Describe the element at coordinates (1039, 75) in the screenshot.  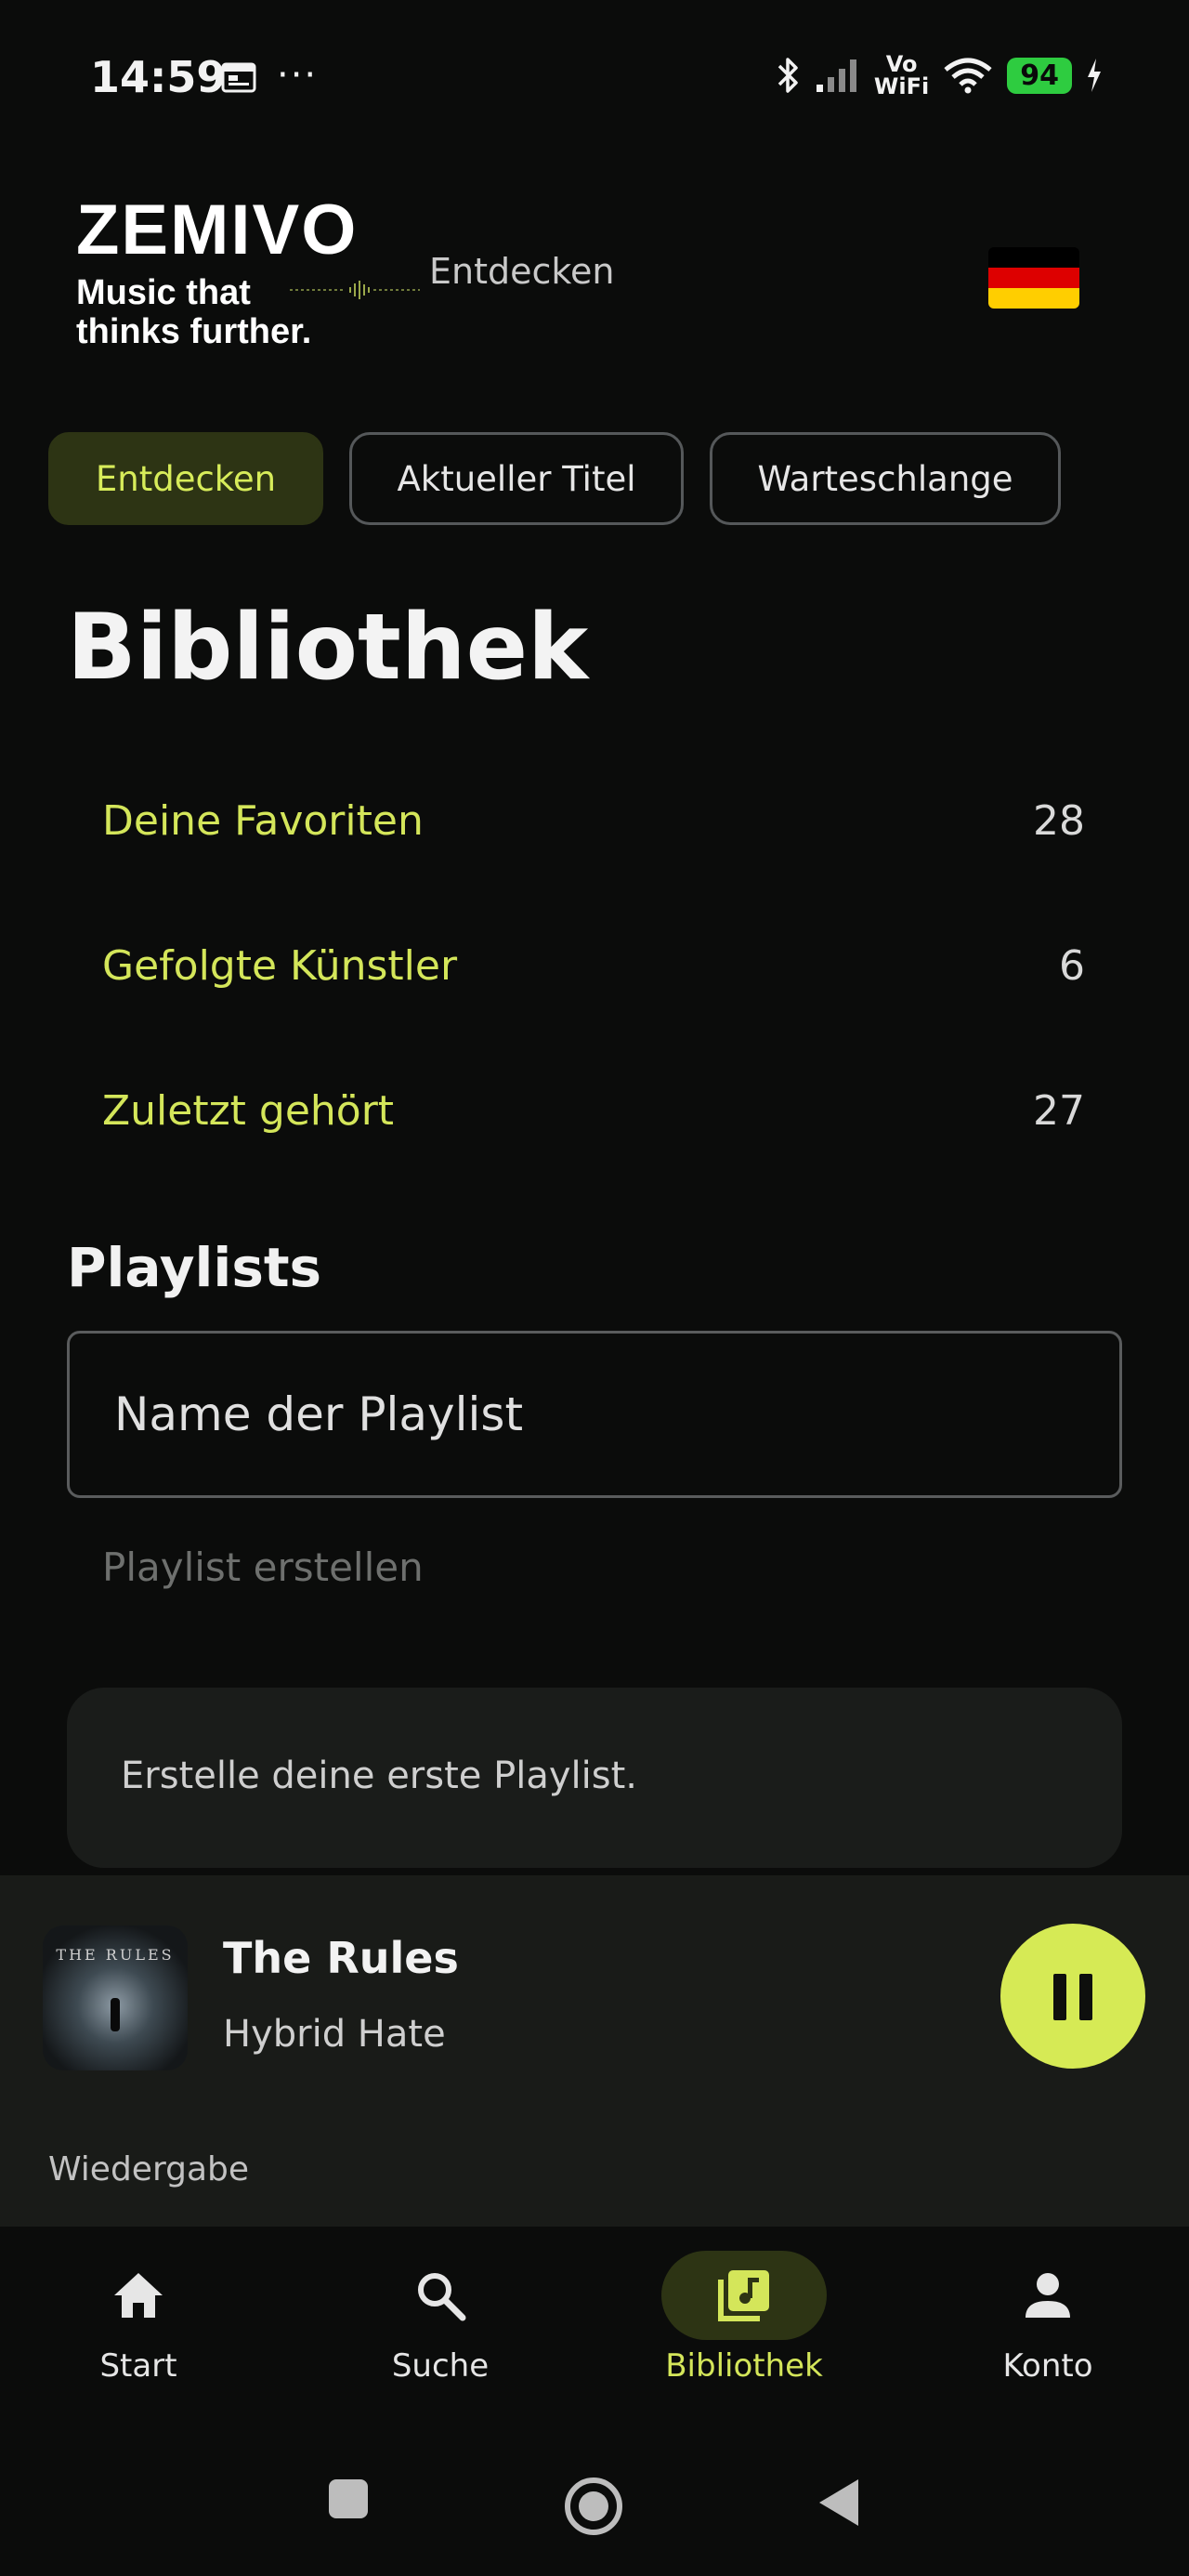
I see `battery-icon: 94` at that location.